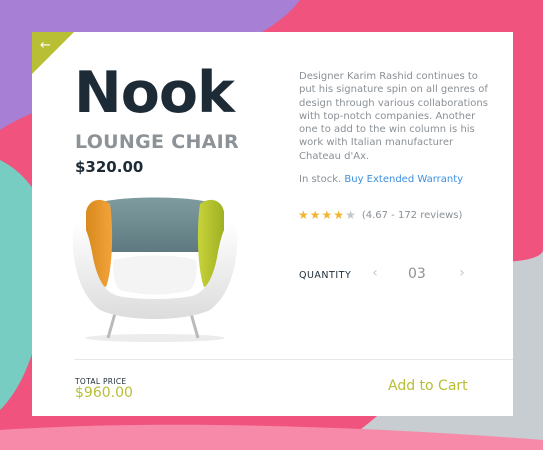 The height and width of the screenshot is (450, 543). What do you see at coordinates (104, 393) in the screenshot?
I see `total-price-value: $960.00` at bounding box center [104, 393].